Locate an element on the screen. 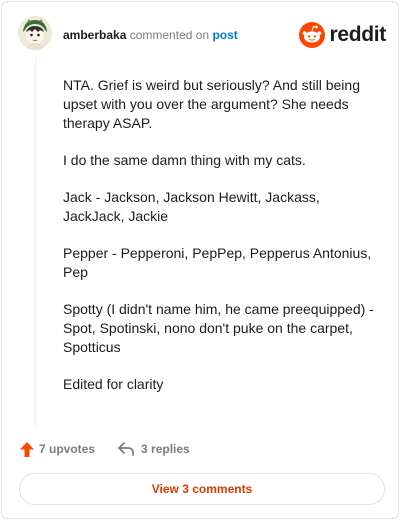 The height and width of the screenshot is (520, 400). action-text: commented on is located at coordinates (169, 35).